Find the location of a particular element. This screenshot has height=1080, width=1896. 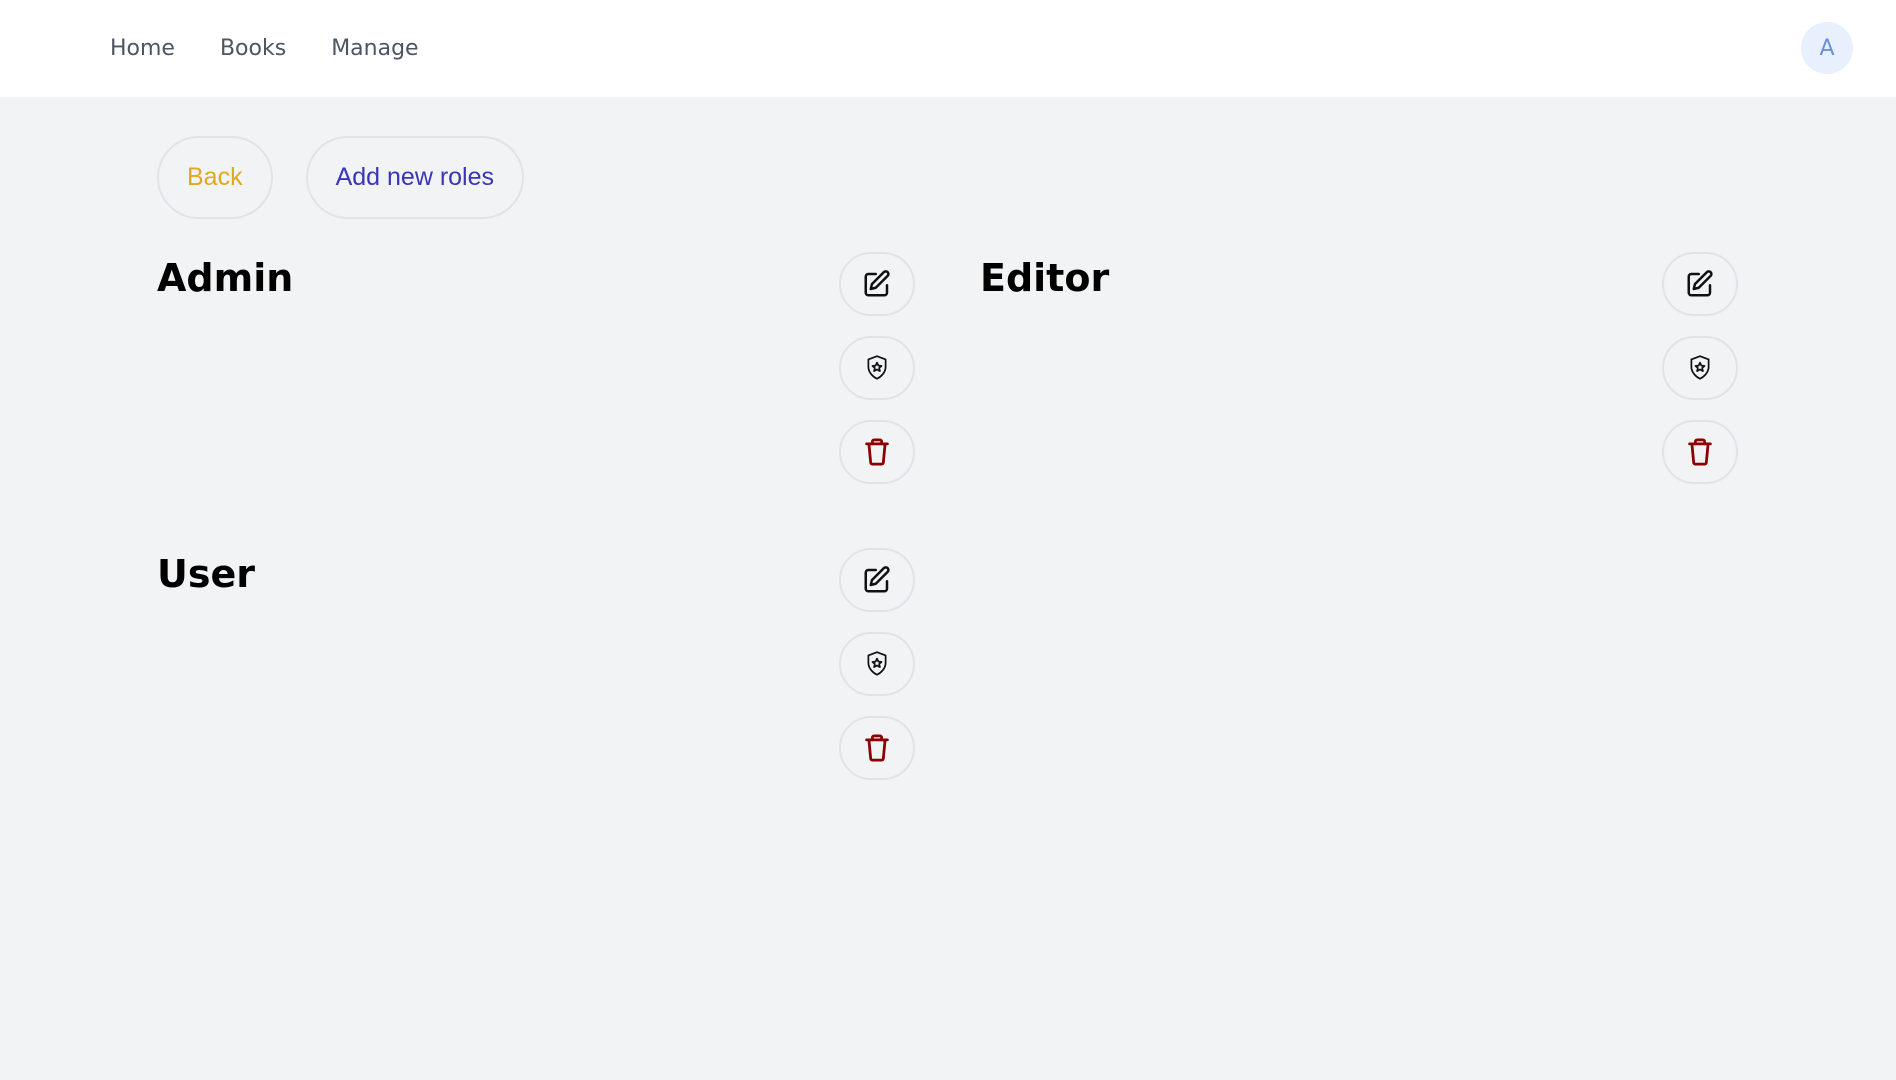

page-actions: Back Add new roles is located at coordinates (341, 177).